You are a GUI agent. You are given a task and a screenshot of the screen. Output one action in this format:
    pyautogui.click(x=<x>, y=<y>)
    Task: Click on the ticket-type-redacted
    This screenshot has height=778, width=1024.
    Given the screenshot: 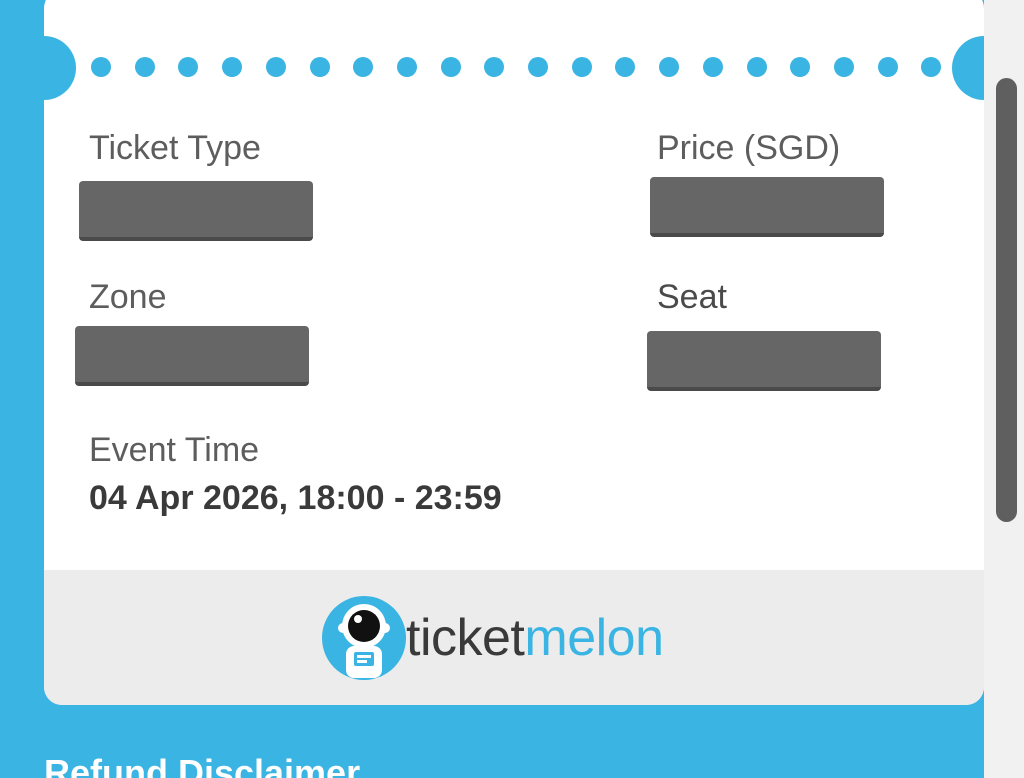 What is the action you would take?
    pyautogui.click(x=196, y=211)
    